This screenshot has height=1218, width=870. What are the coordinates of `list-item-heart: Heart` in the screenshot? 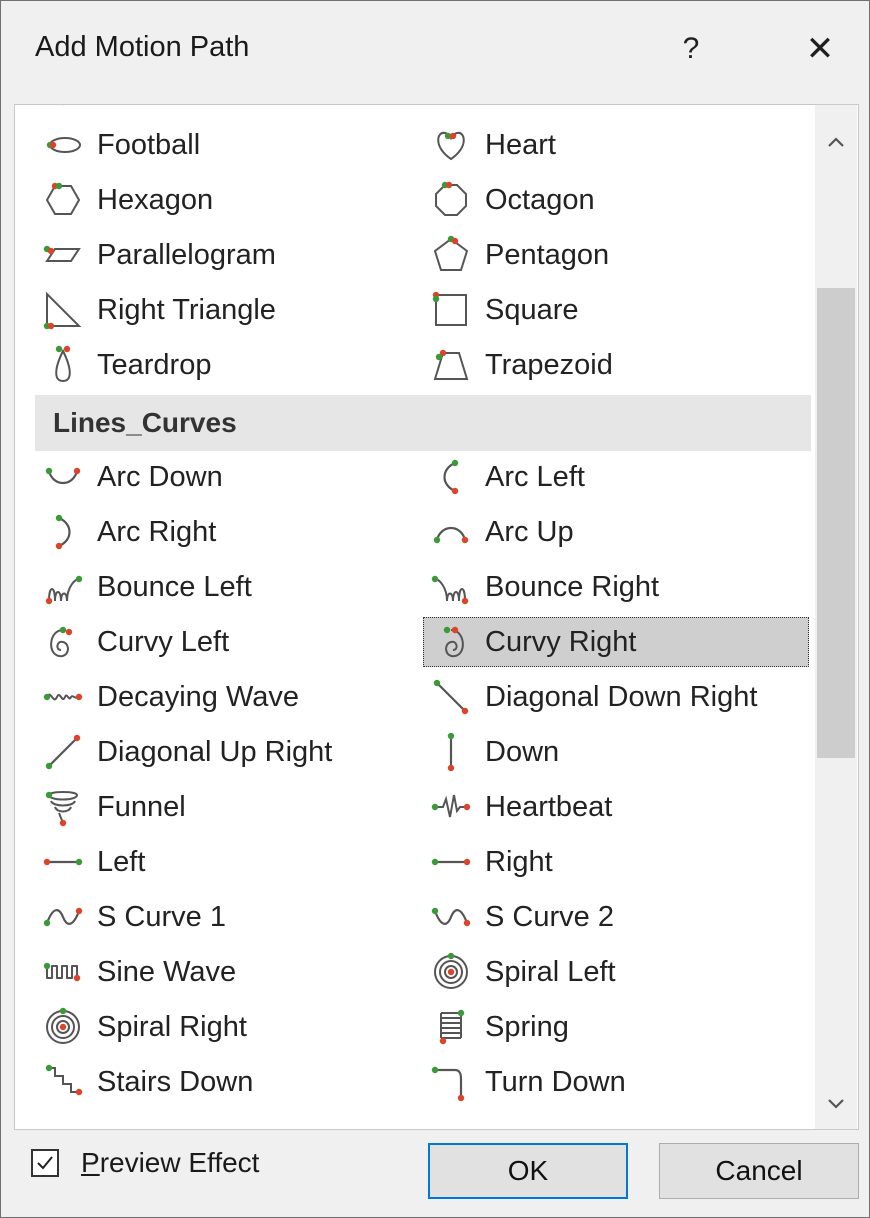 It's located at (616, 145).